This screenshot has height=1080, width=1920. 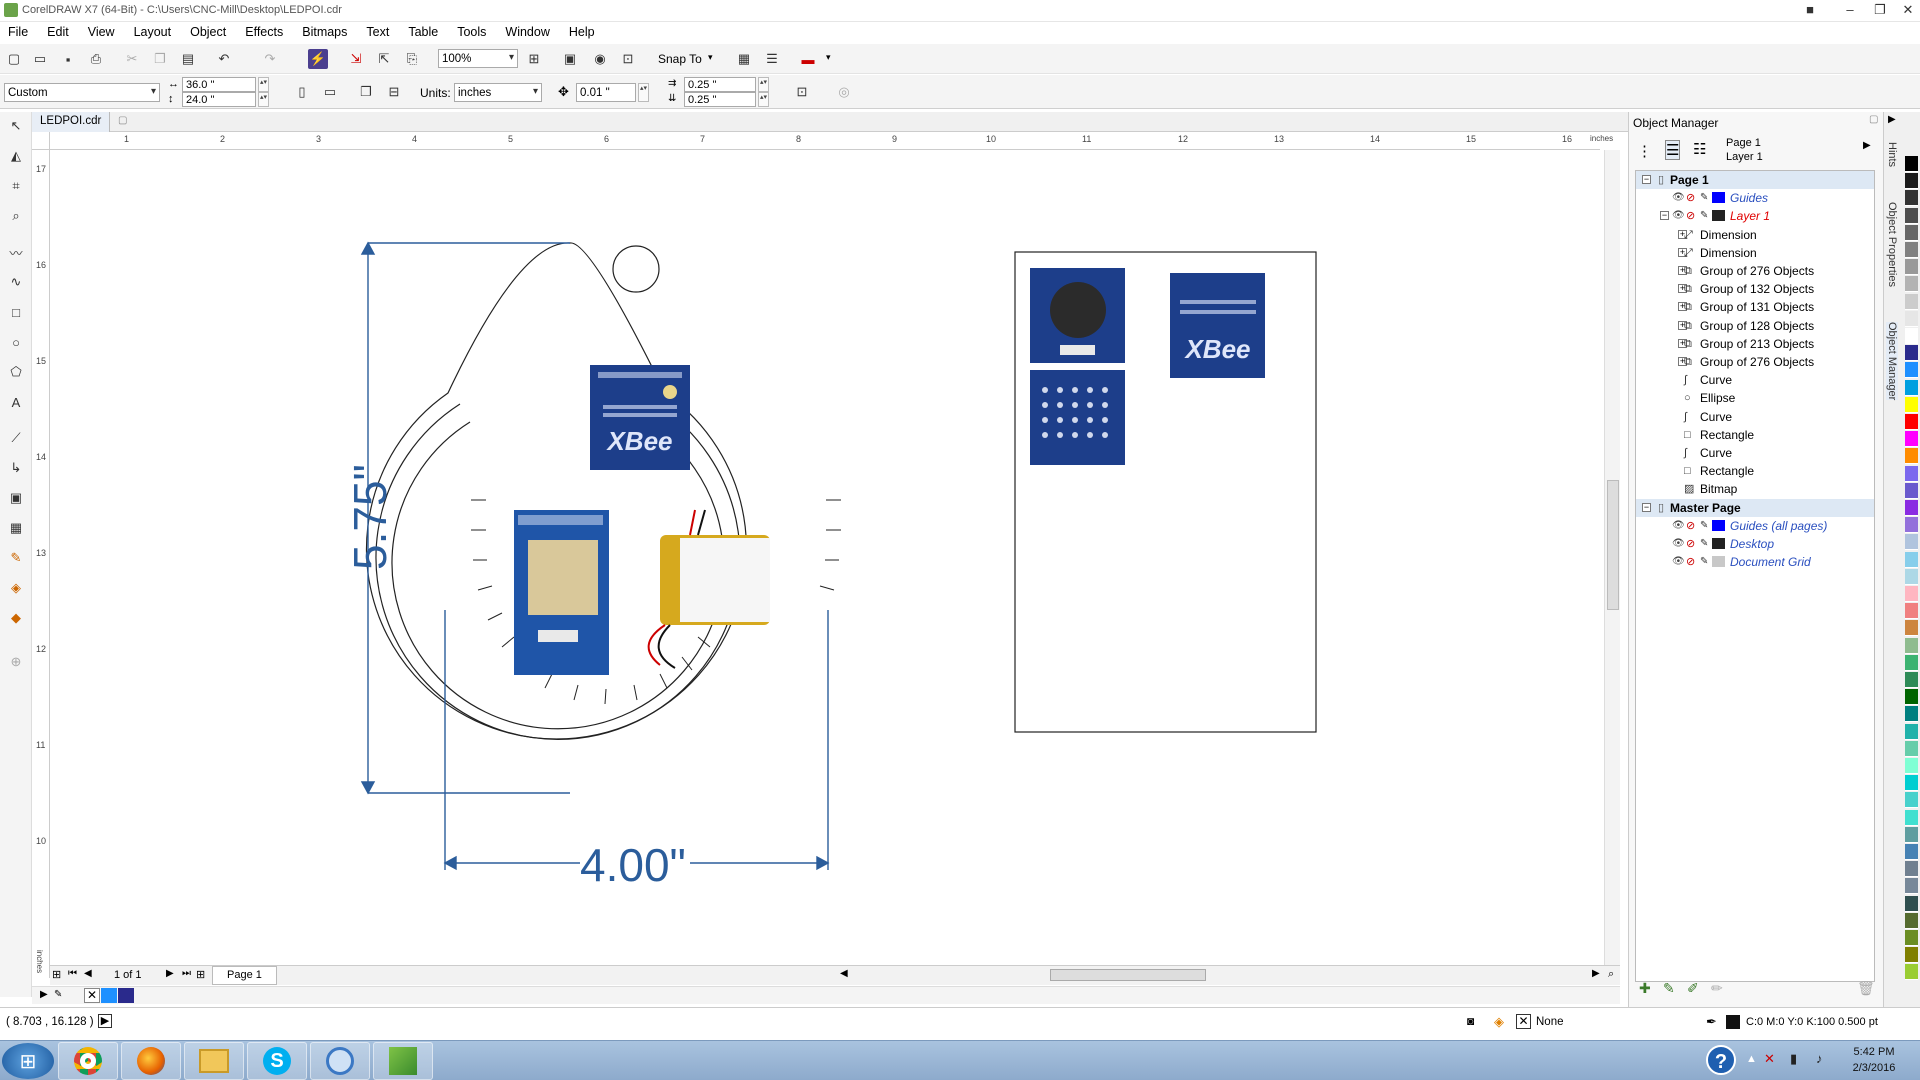 I want to click on remote-desktop-taskbar-icon, so click(x=340, y=1061).